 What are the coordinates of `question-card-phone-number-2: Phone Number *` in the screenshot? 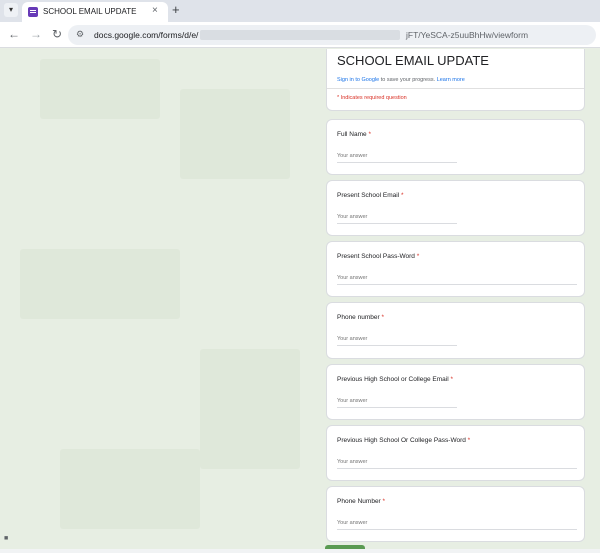 It's located at (455, 514).